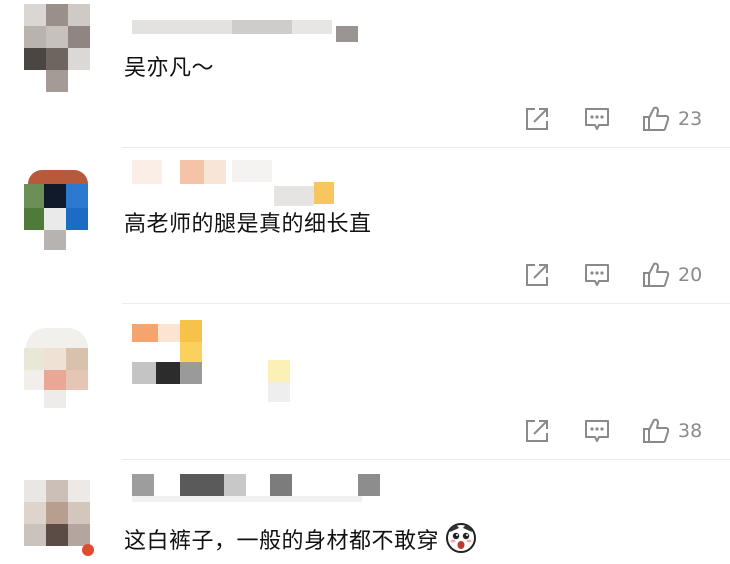  Describe the element at coordinates (625, 431) in the screenshot. I see `comment-actions: 38` at that location.